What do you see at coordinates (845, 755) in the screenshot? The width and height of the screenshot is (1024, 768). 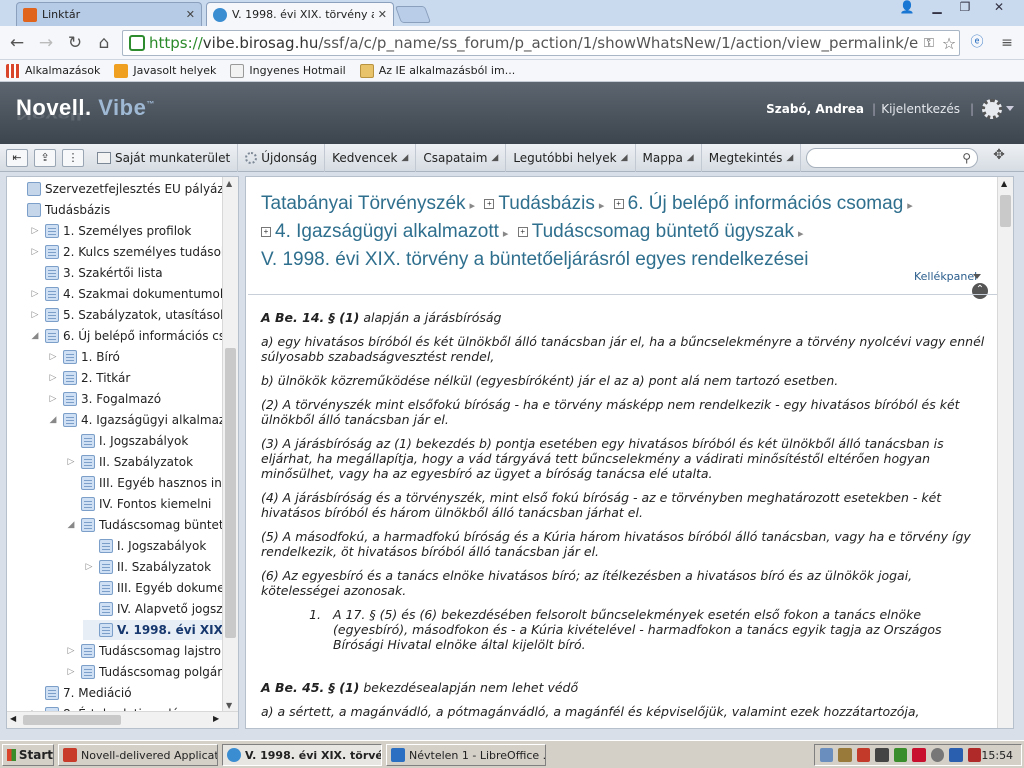 I see `speaker-icon` at bounding box center [845, 755].